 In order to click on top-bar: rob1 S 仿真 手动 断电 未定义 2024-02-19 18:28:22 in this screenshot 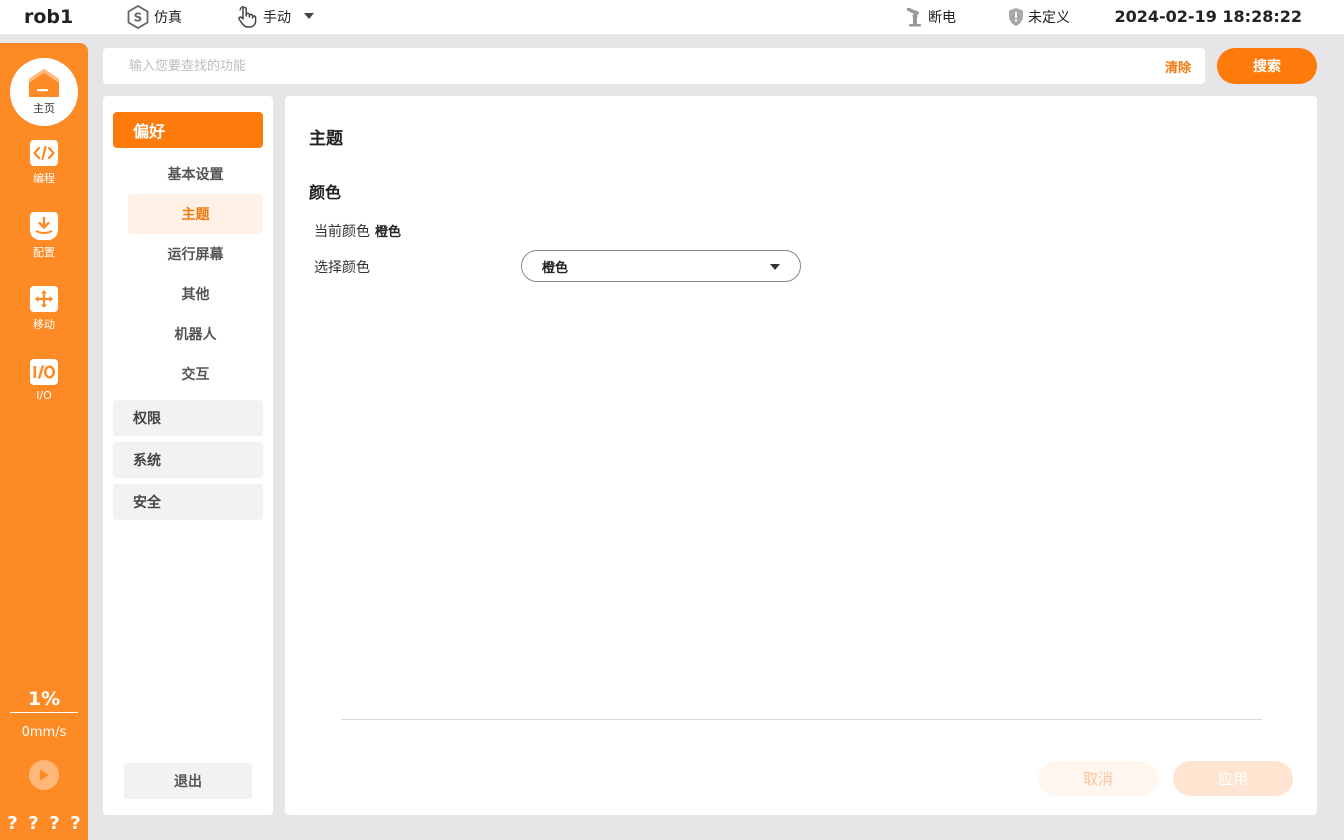, I will do `click(672, 17)`.